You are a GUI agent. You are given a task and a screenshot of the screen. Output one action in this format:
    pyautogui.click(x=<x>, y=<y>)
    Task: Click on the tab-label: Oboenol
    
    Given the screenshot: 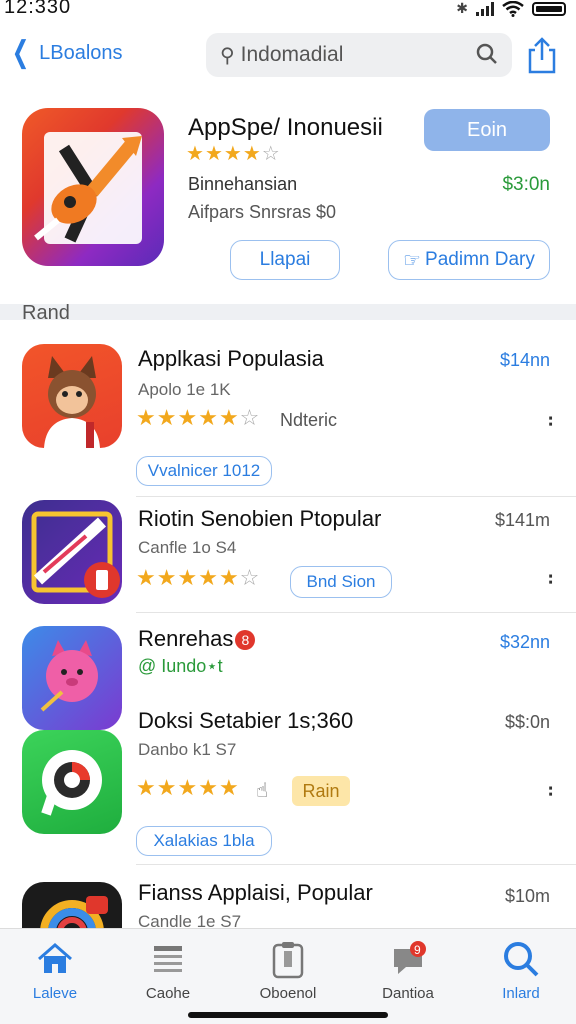 What is the action you would take?
    pyautogui.click(x=288, y=993)
    